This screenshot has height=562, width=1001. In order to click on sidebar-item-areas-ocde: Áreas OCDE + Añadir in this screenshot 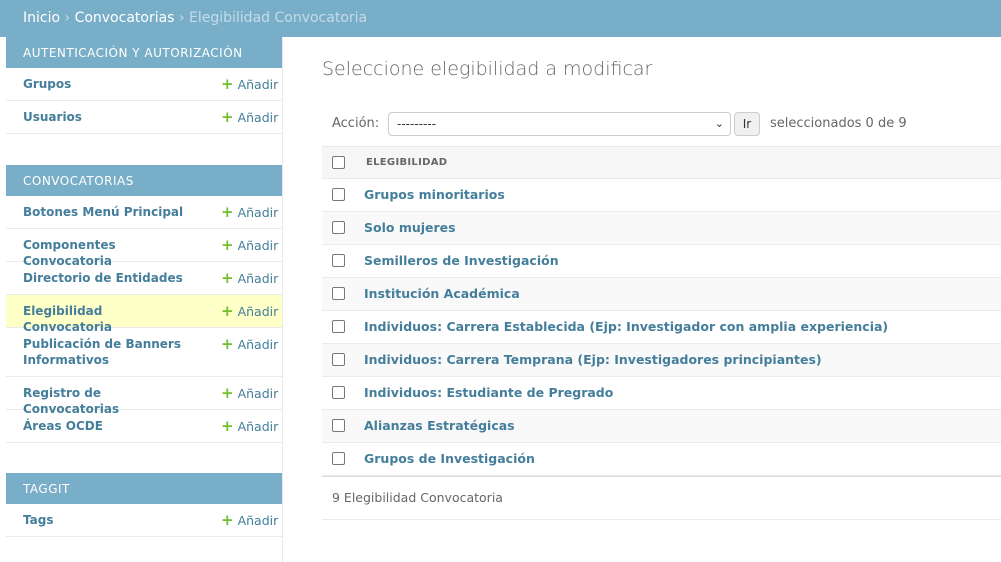, I will do `click(144, 426)`.